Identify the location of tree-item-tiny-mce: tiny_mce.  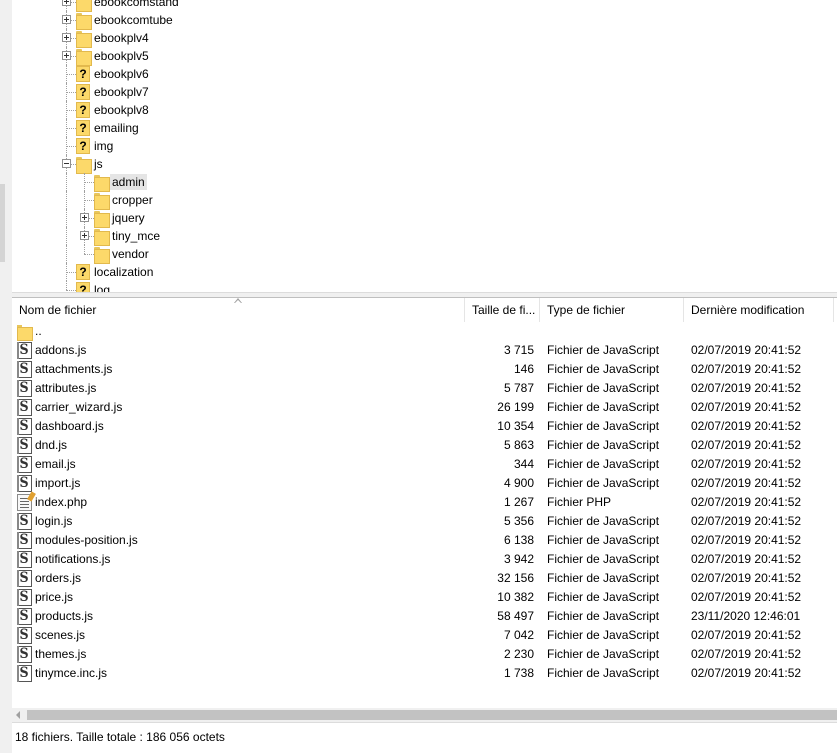
(424, 236).